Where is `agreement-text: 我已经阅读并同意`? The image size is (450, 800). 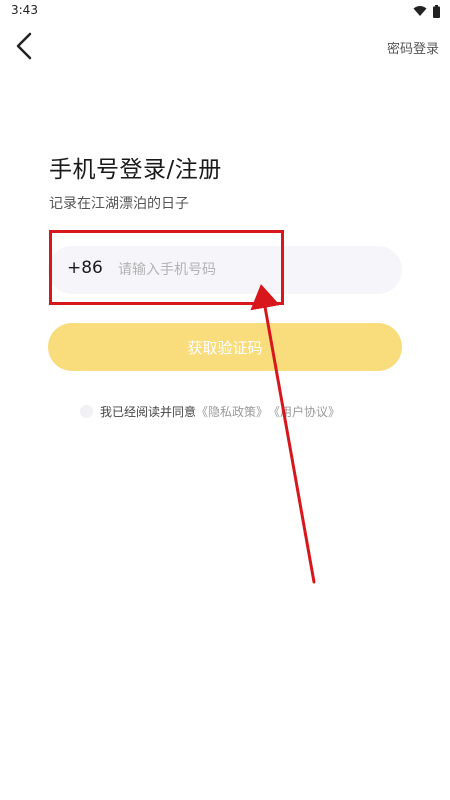
agreement-text: 我已经阅读并同意 is located at coordinates (148, 411).